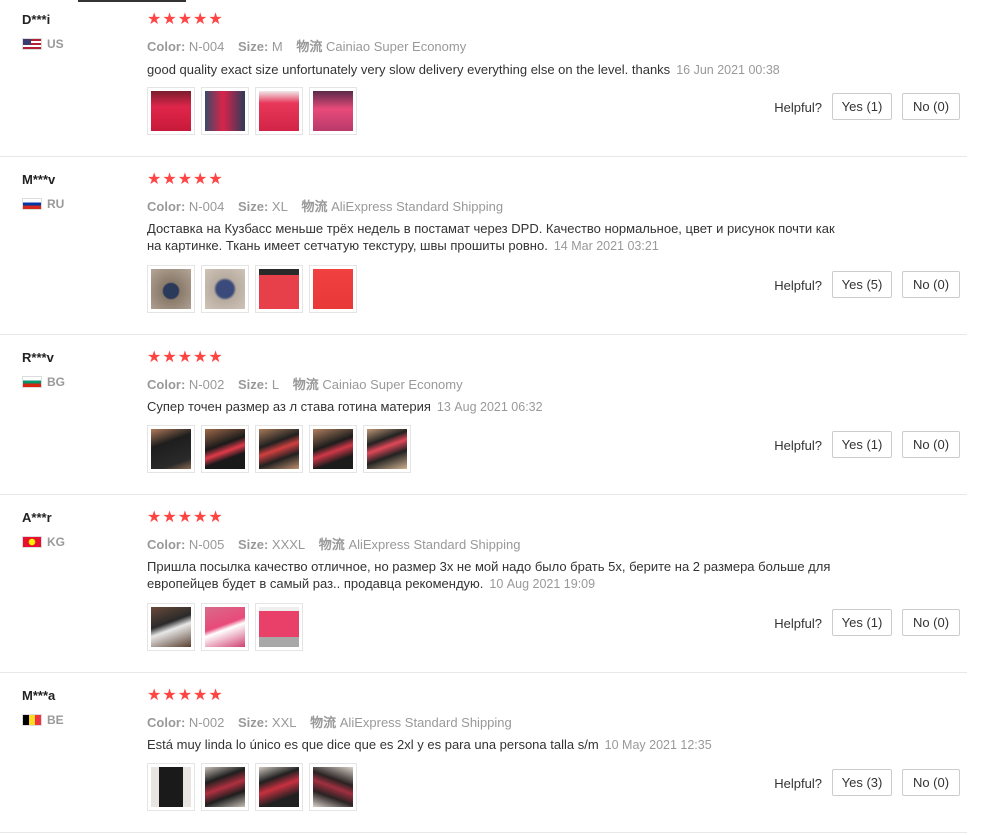  Describe the element at coordinates (39, 695) in the screenshot. I see `reviewer-name: M***a` at that location.